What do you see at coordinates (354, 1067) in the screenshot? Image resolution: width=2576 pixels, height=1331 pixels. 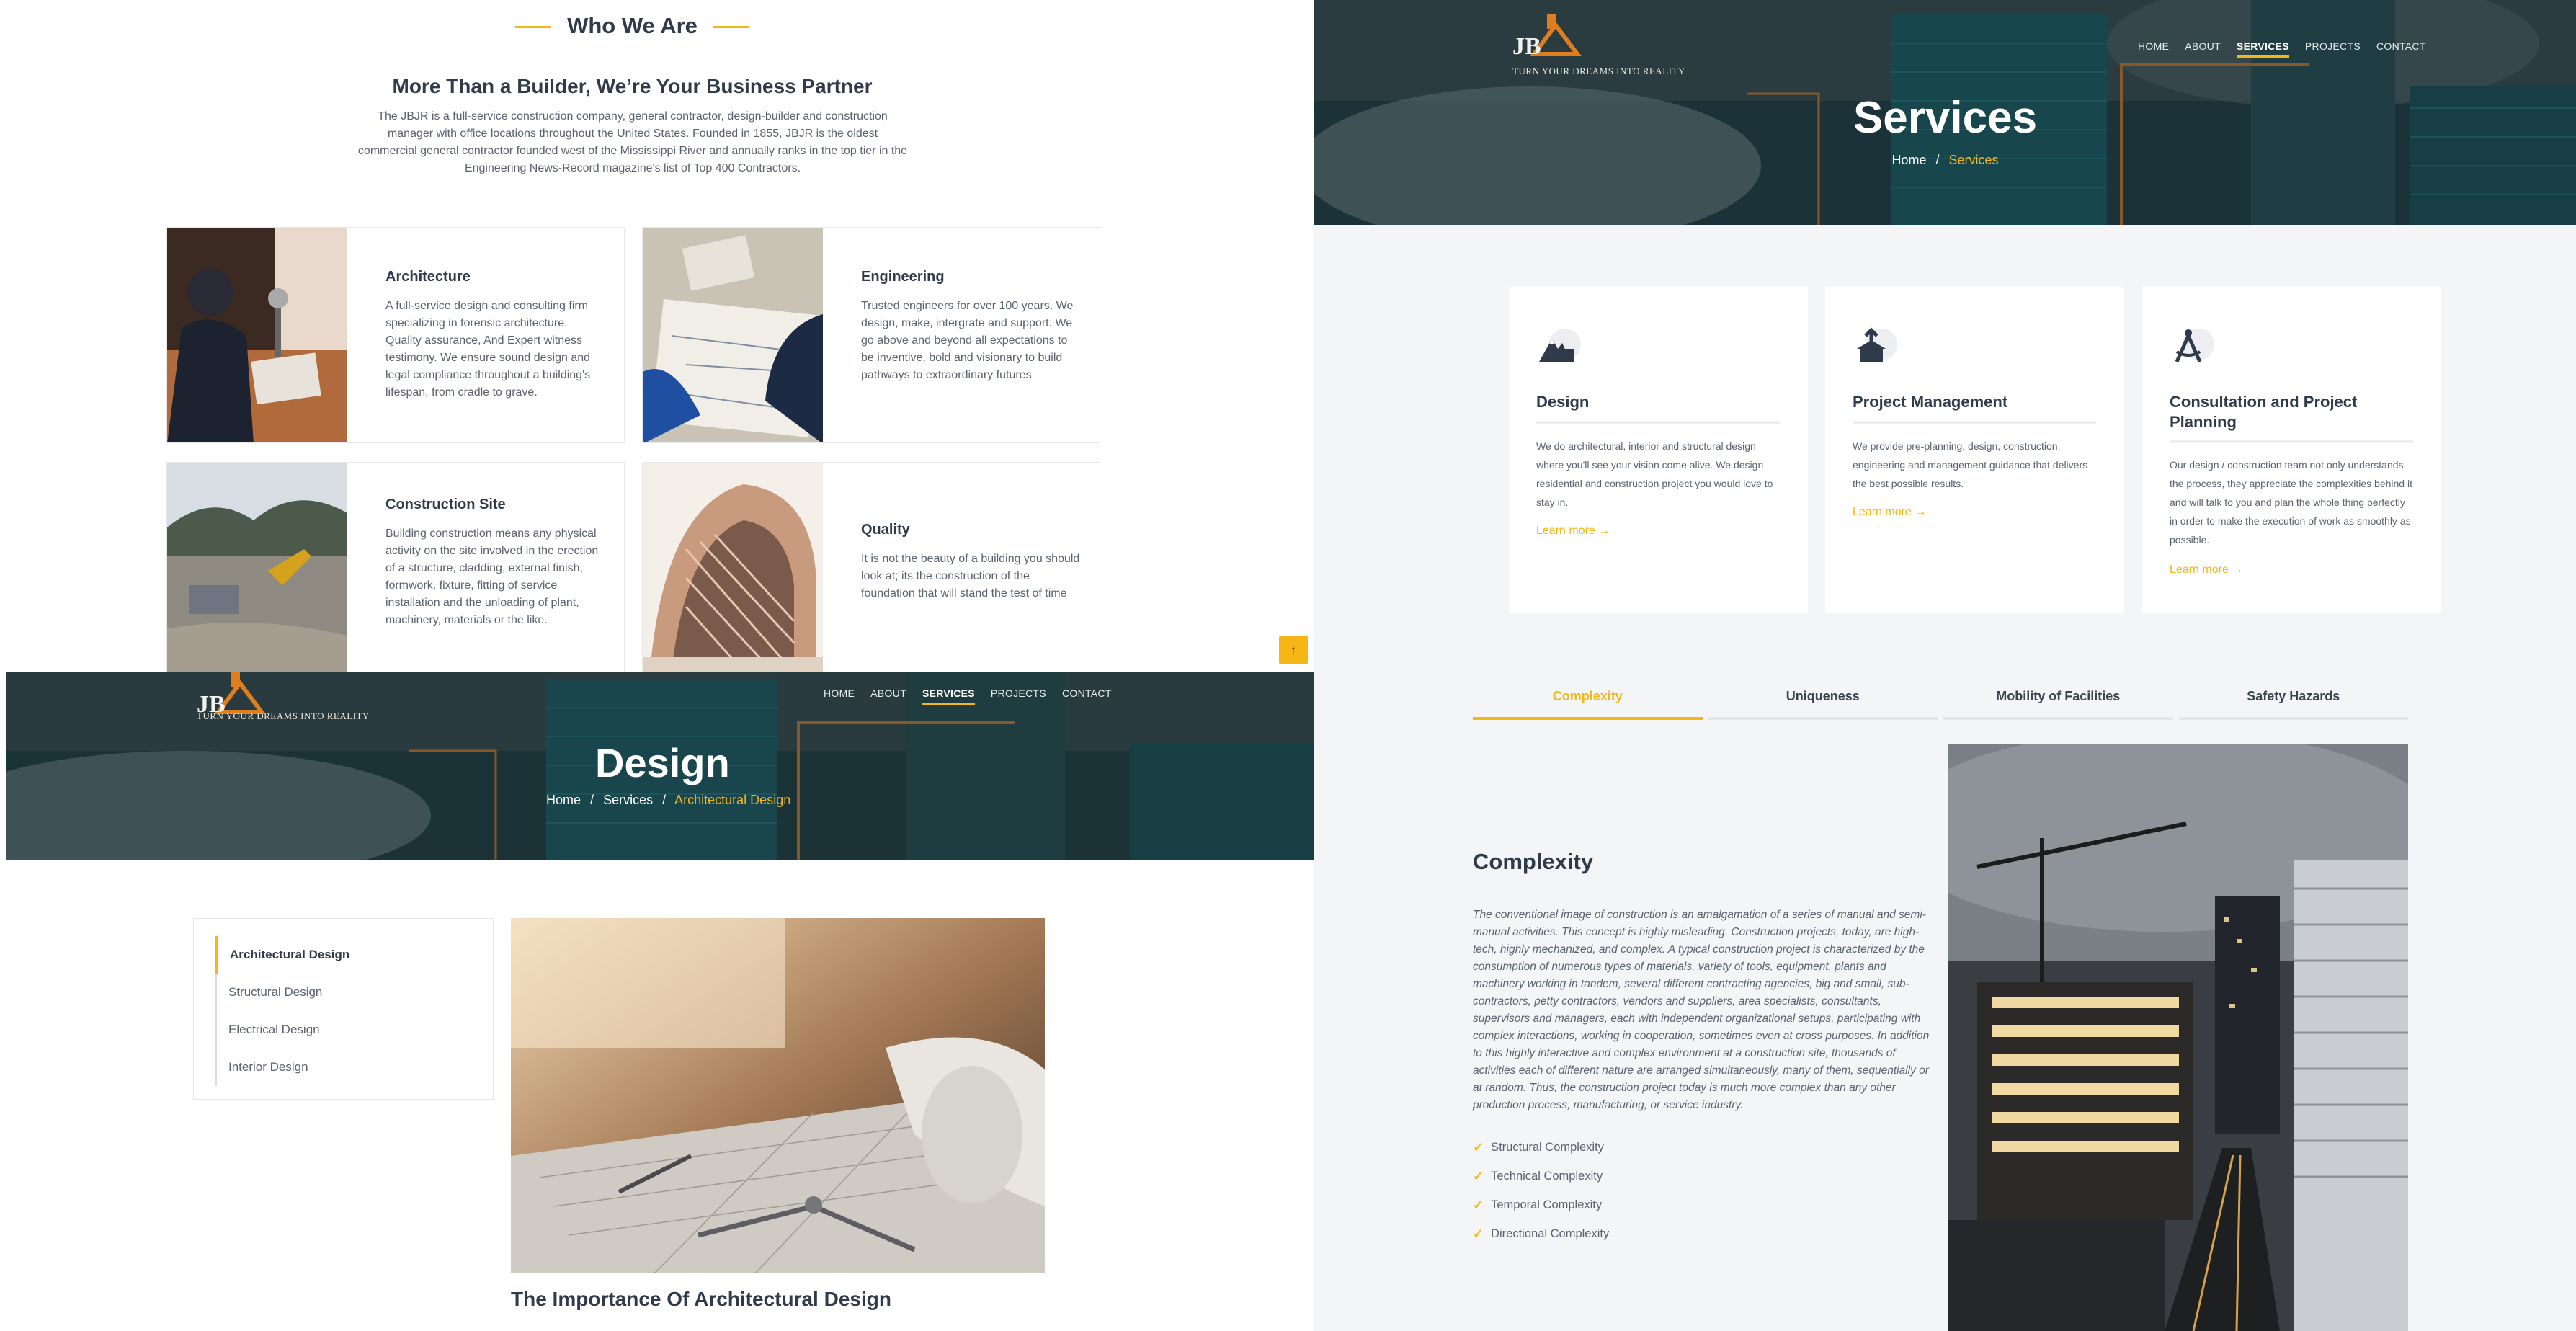 I see `sidebar-item-interior: Interior Design` at bounding box center [354, 1067].